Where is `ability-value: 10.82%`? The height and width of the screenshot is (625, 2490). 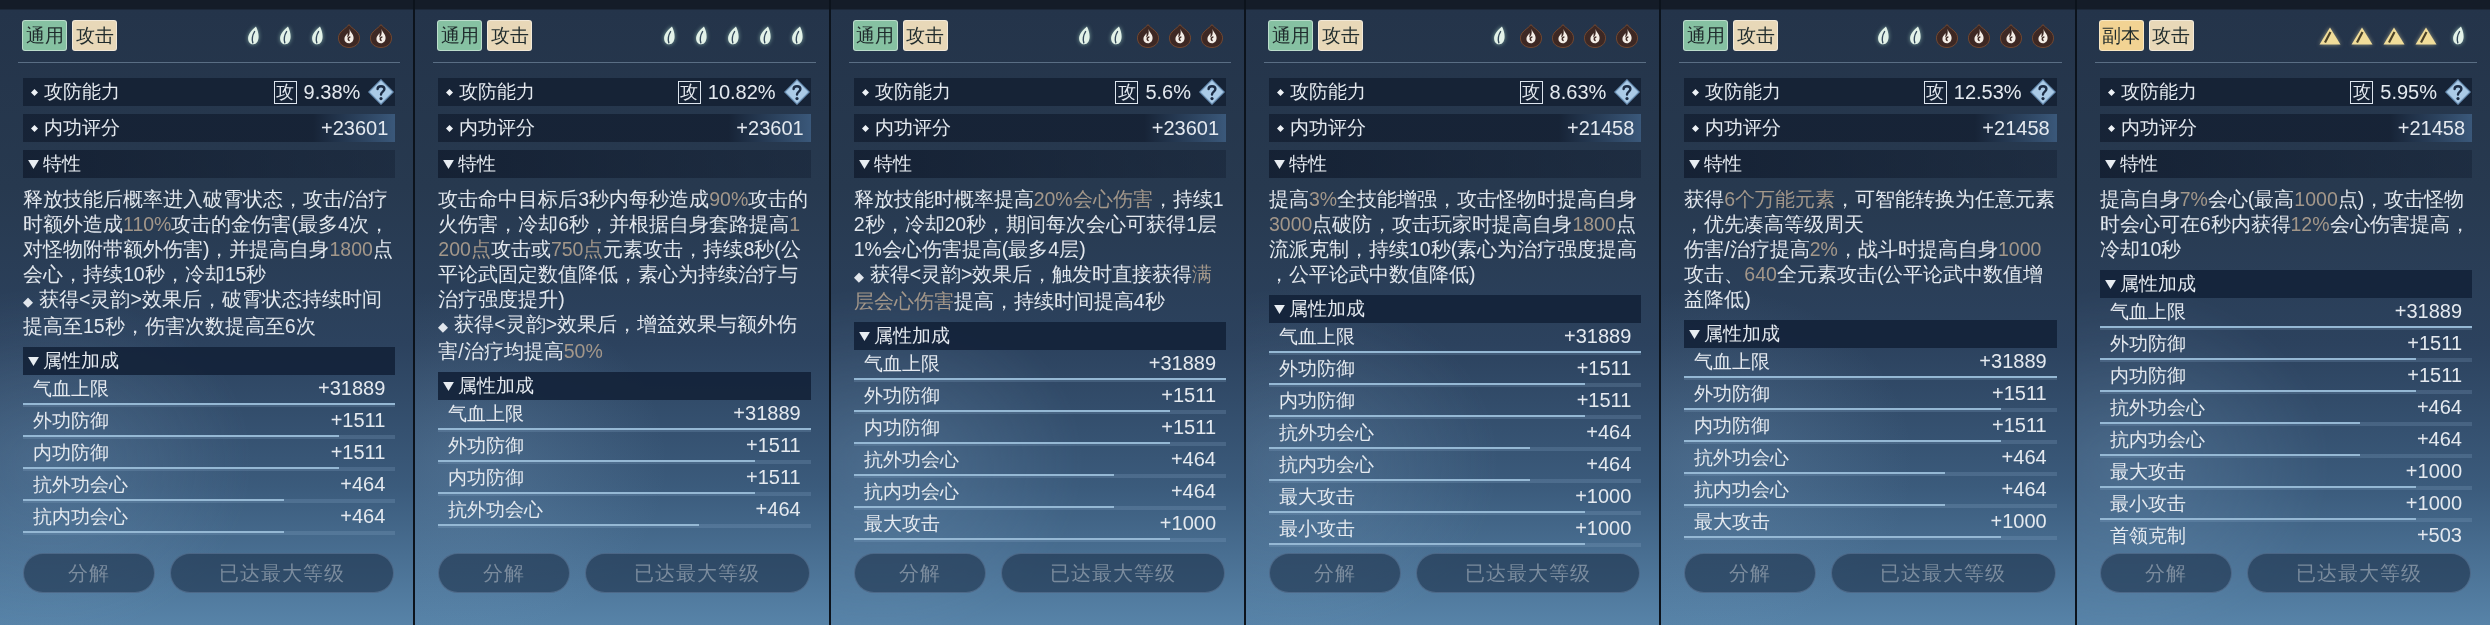 ability-value: 10.82% is located at coordinates (741, 92).